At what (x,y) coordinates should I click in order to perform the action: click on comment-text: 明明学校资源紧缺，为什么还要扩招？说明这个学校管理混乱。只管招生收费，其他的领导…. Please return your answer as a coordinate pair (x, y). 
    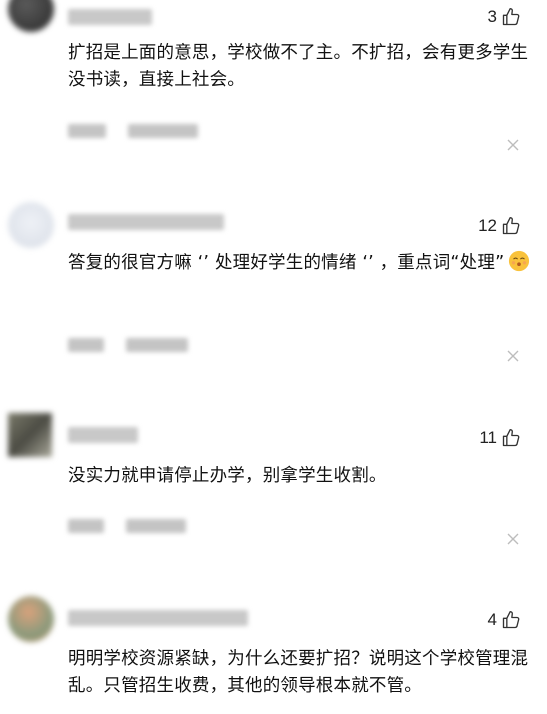
    Looking at the image, I should click on (298, 672).